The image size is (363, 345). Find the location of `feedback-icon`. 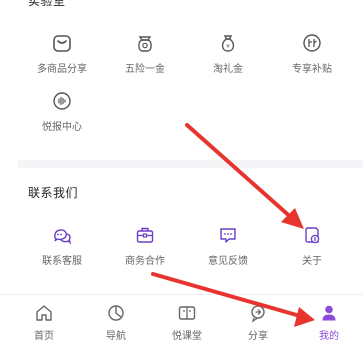

feedback-icon is located at coordinates (228, 235).